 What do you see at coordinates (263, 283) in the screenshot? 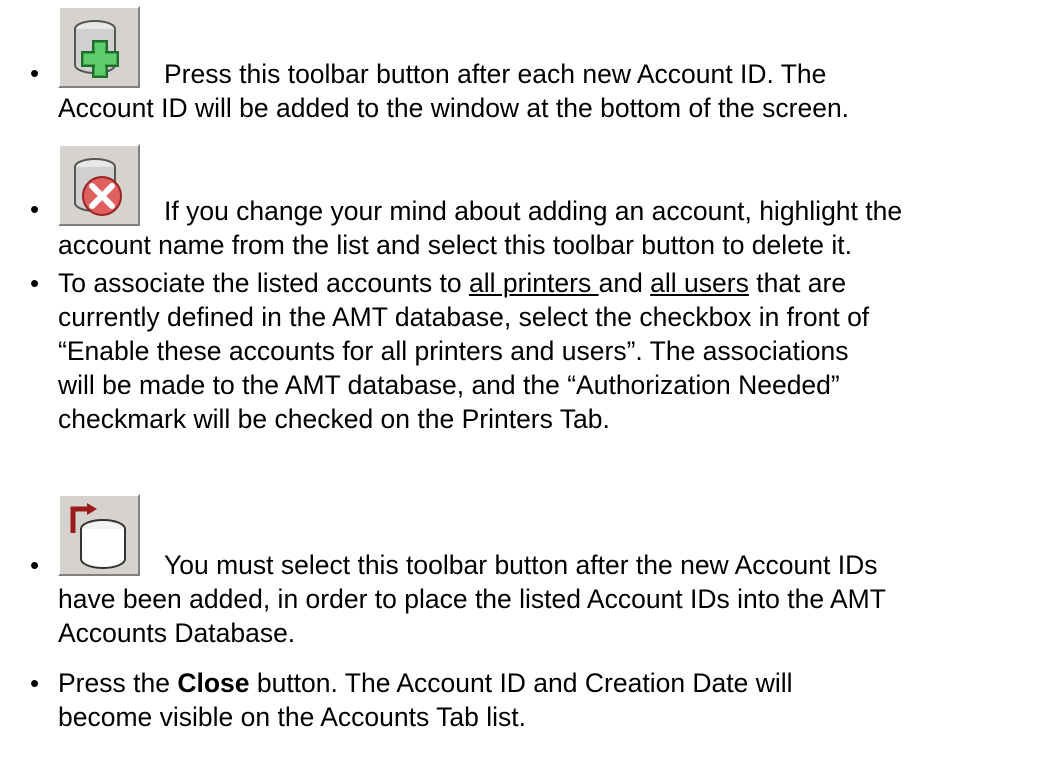
I see `text-fragment: To associate the listed accounts to` at bounding box center [263, 283].